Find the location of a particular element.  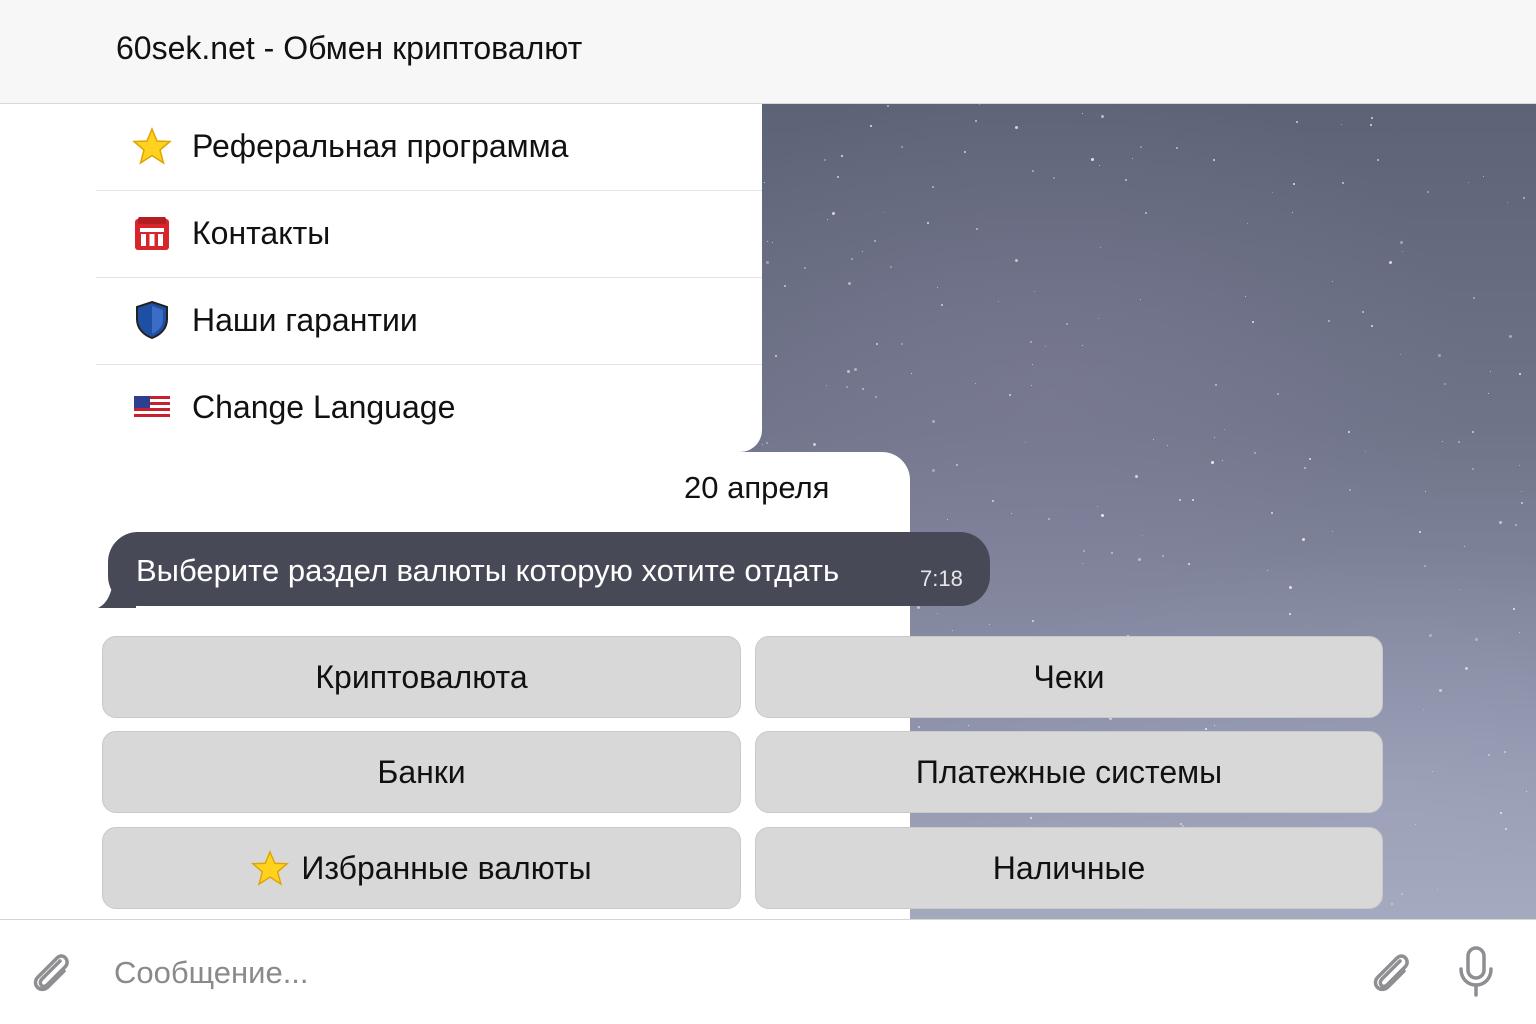

button-crypto: Криптовалюта is located at coordinates (421, 677).